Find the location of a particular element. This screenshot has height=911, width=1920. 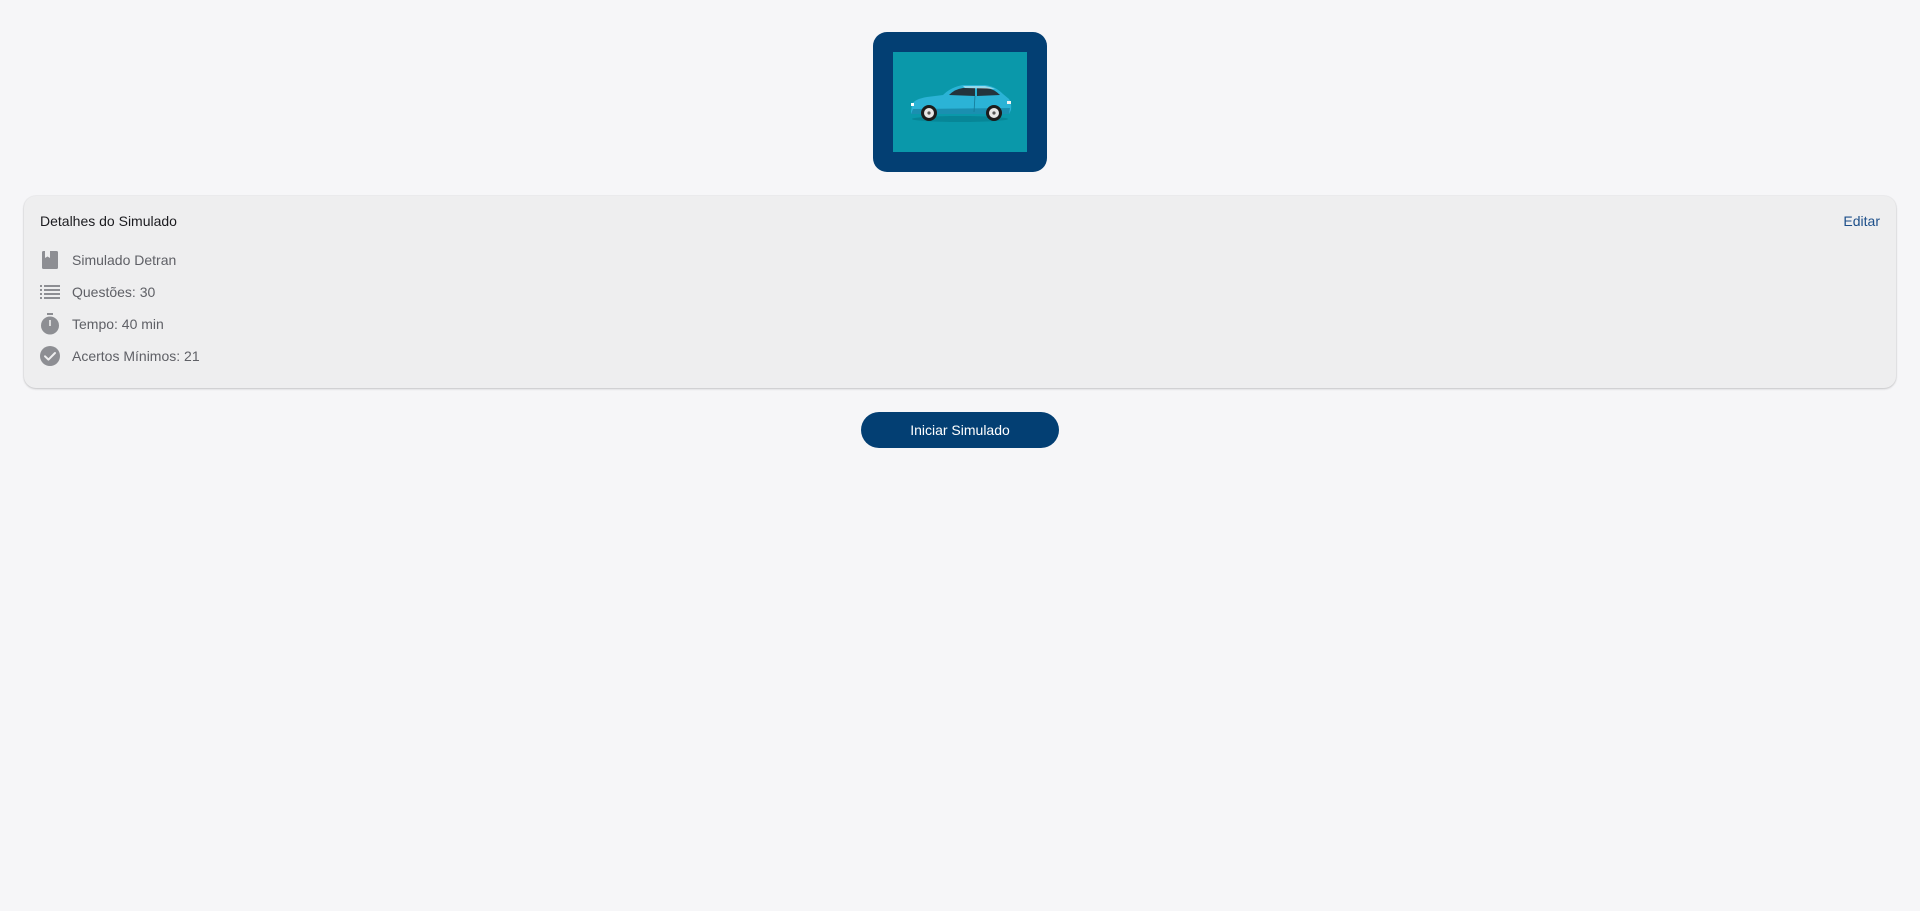

detail-row-min-correct: Acertos Mínimos: 21 is located at coordinates (120, 356).